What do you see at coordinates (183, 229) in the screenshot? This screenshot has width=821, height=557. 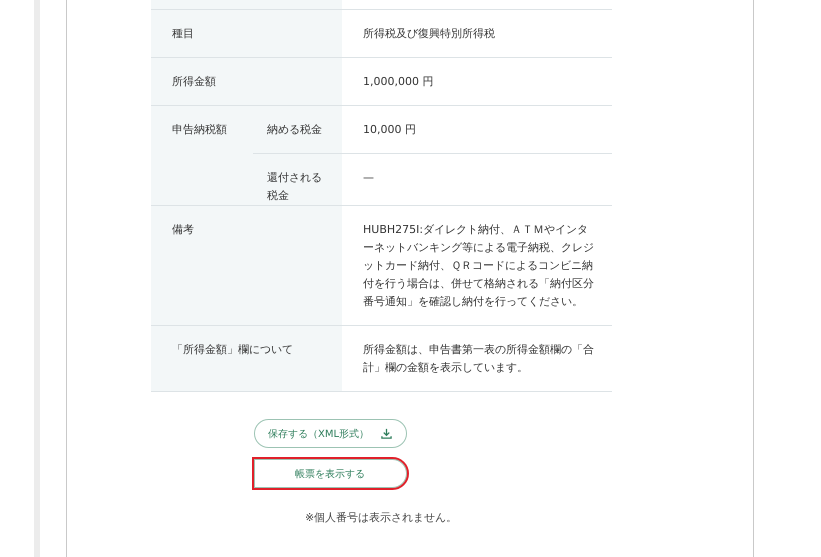 I see `row-label: 備考` at bounding box center [183, 229].